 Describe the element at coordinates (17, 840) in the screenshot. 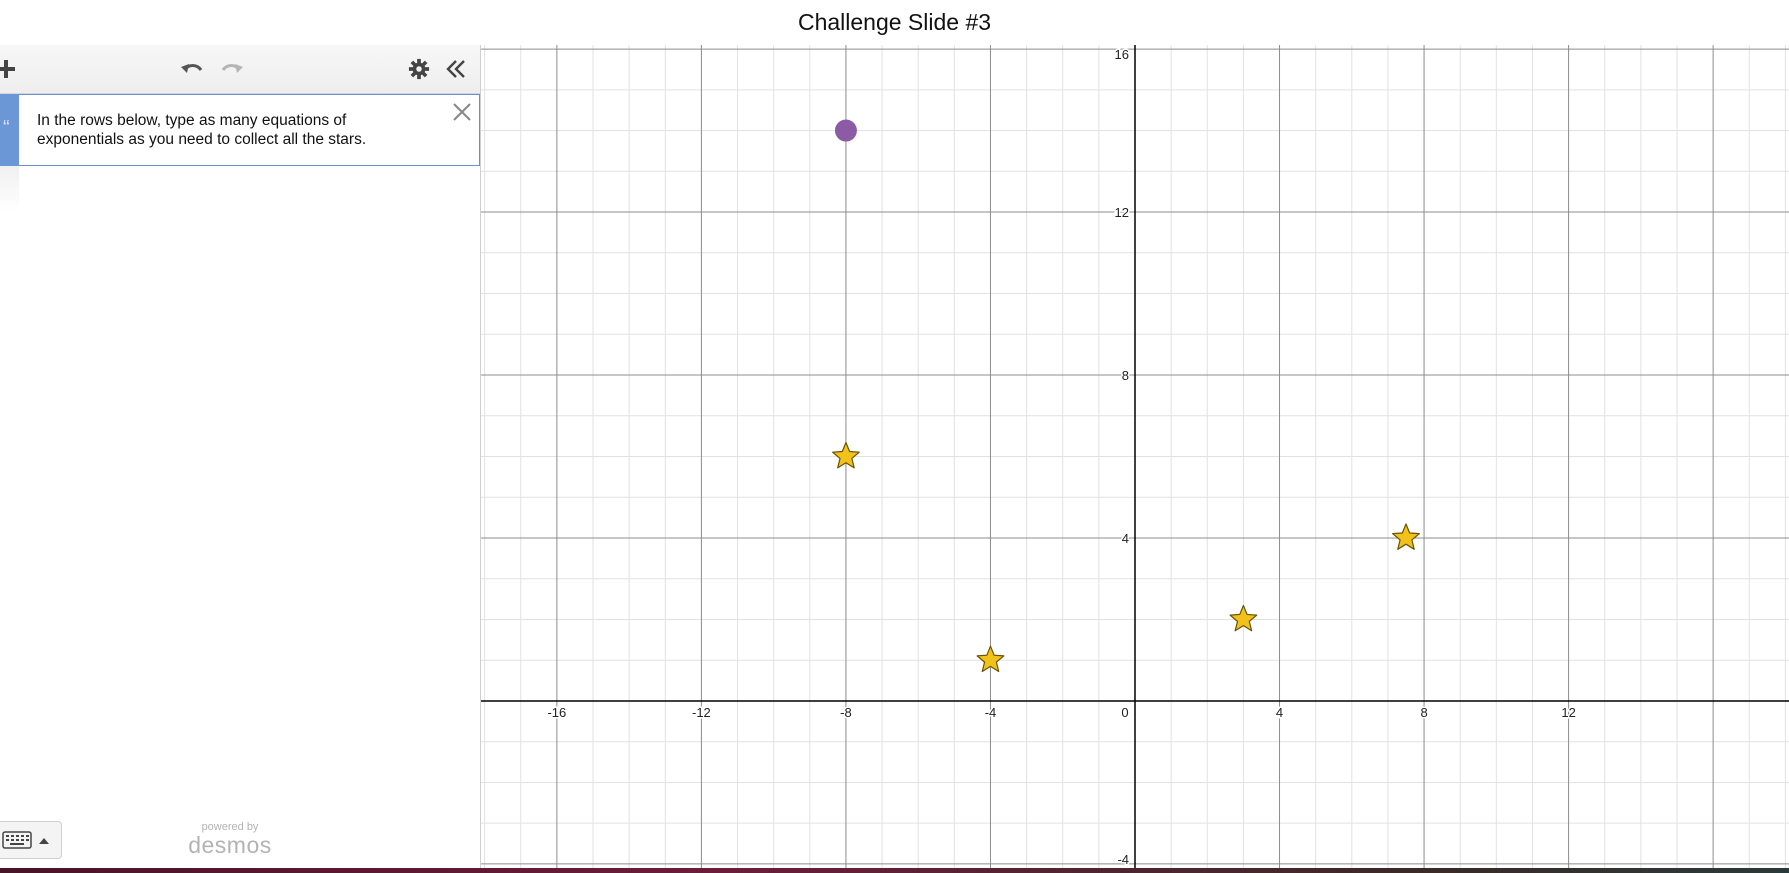

I see `keyboard-icon` at that location.